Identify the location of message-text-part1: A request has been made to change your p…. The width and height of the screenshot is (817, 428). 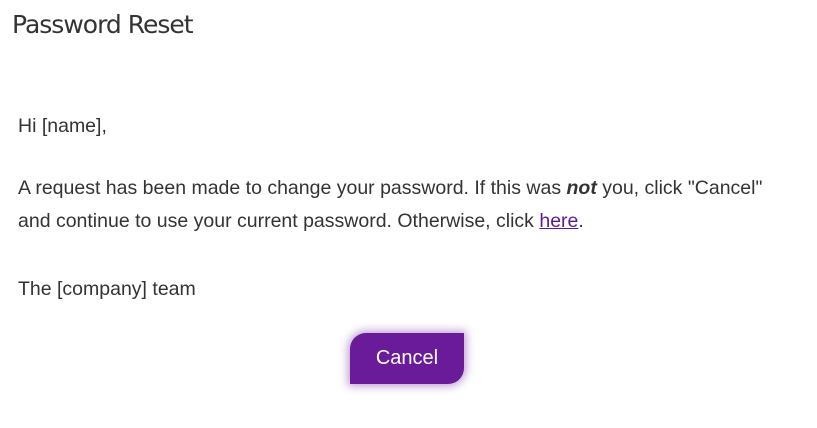
(292, 188).